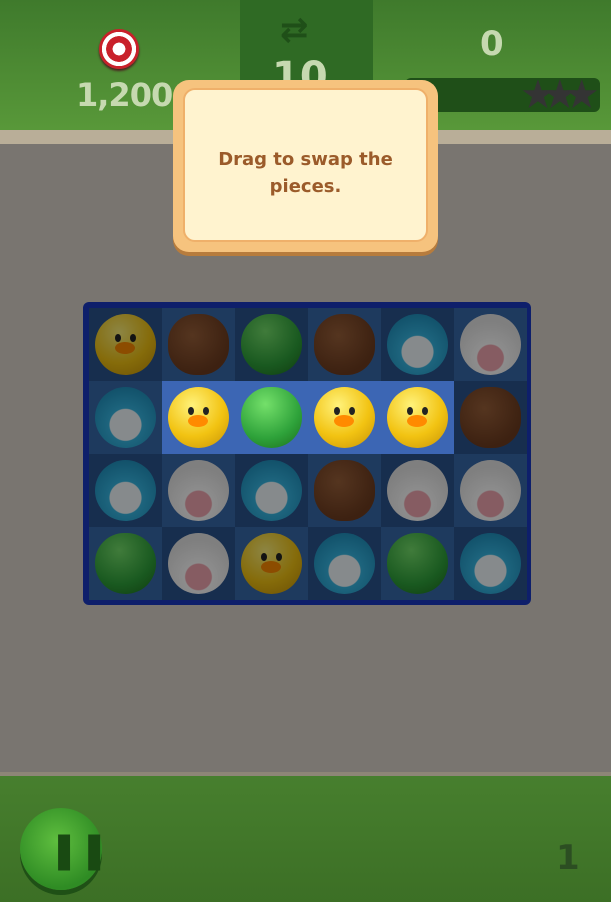  I want to click on pause-button: ❚❚, so click(64, 849).